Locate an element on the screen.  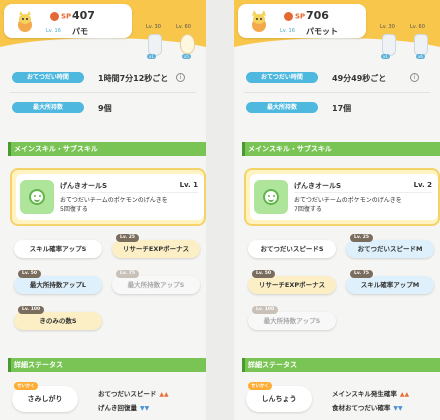
subskill-chip: Lv. 75 最大所持数アップS is located at coordinates (156, 282).